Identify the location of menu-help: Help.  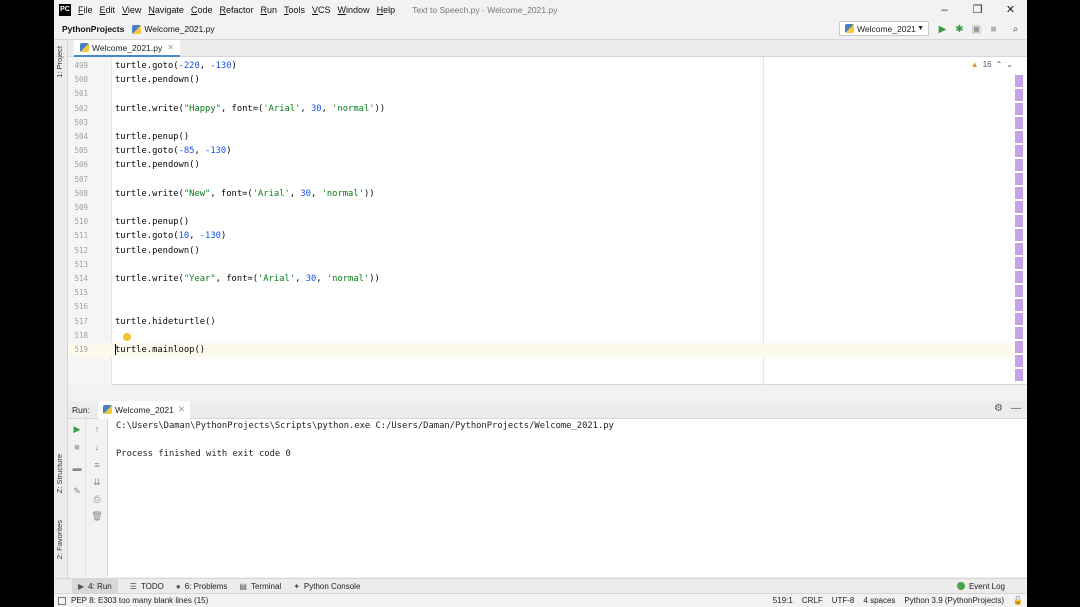
(386, 10).